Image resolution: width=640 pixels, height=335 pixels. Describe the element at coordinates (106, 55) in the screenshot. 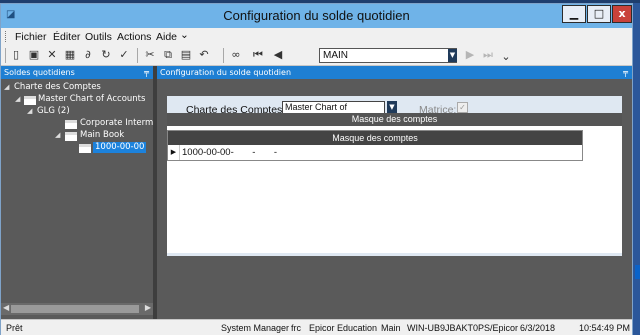

I see `refresh-icon: ↻` at that location.